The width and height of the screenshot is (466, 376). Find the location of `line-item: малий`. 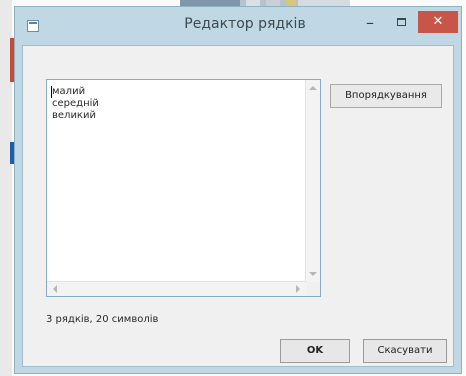

line-item: малий is located at coordinates (69, 91).